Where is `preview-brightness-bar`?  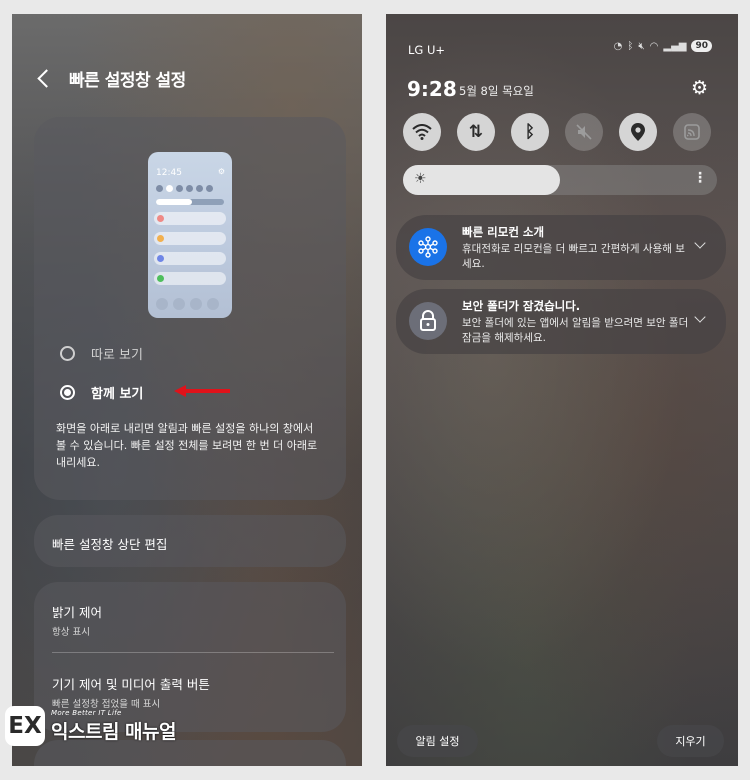 preview-brightness-bar is located at coordinates (190, 202).